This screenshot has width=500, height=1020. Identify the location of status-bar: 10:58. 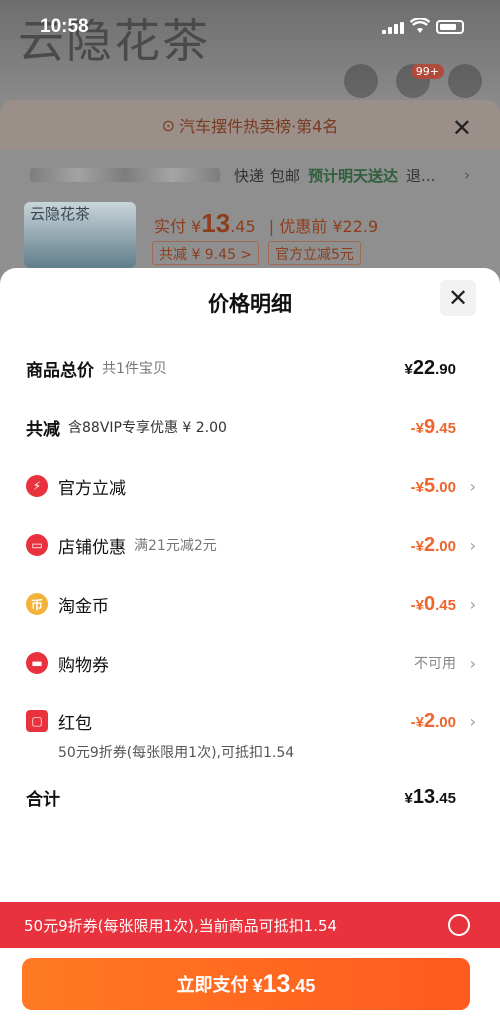
(250, 28).